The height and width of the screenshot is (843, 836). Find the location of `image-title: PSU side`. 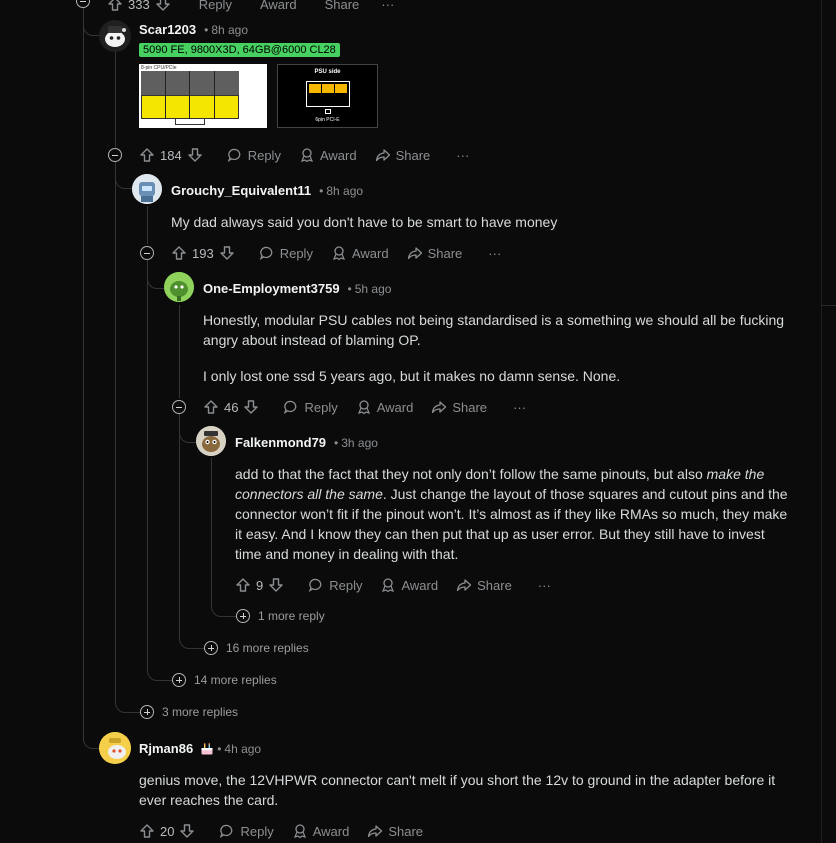

image-title: PSU side is located at coordinates (327, 72).